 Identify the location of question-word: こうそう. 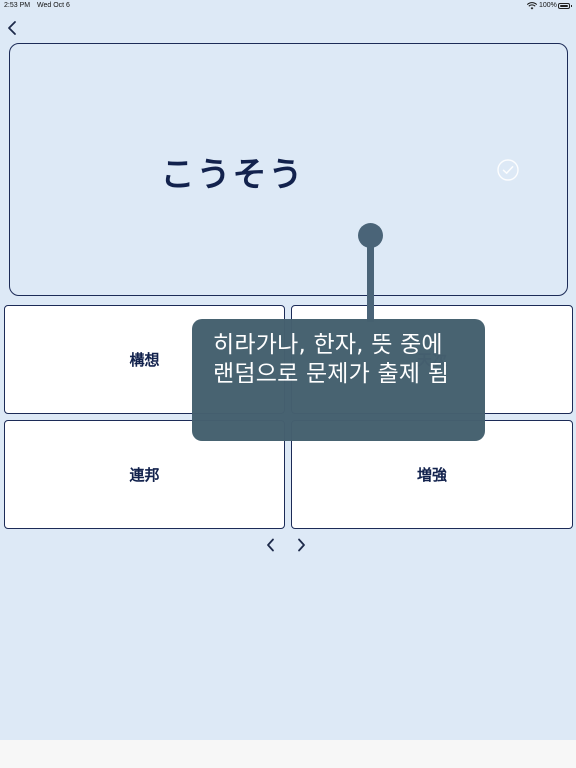
(232, 175).